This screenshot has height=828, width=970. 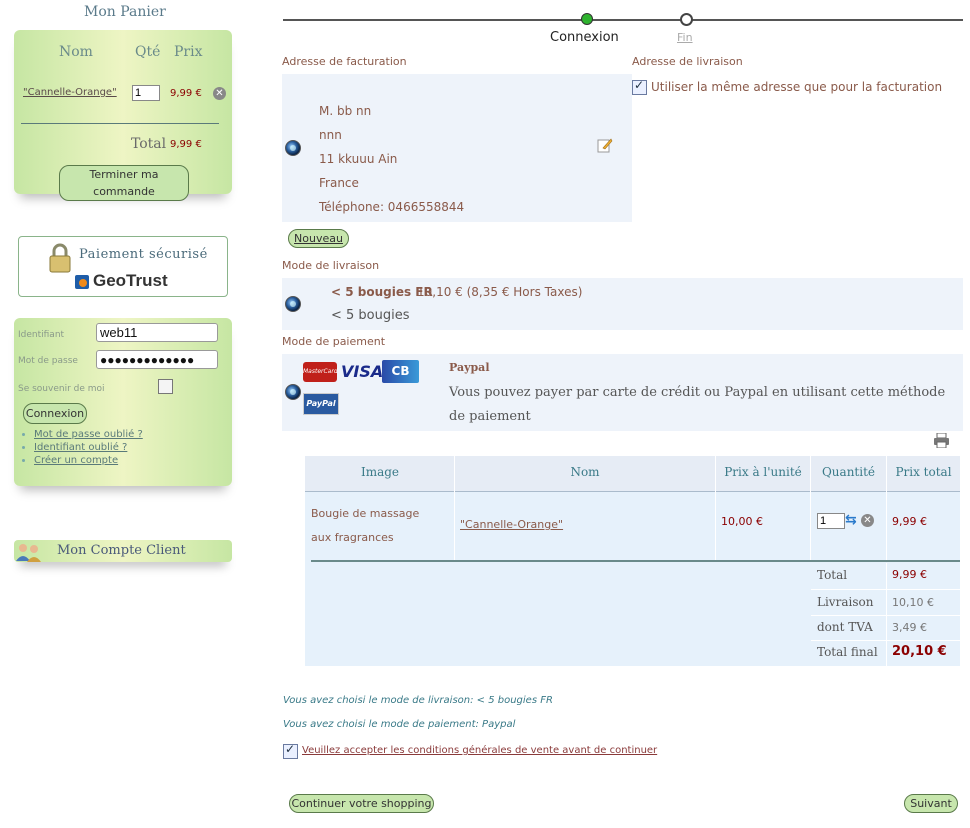 I want to click on forgot-password-link: Mot de passe oublié ?, so click(x=88, y=434).